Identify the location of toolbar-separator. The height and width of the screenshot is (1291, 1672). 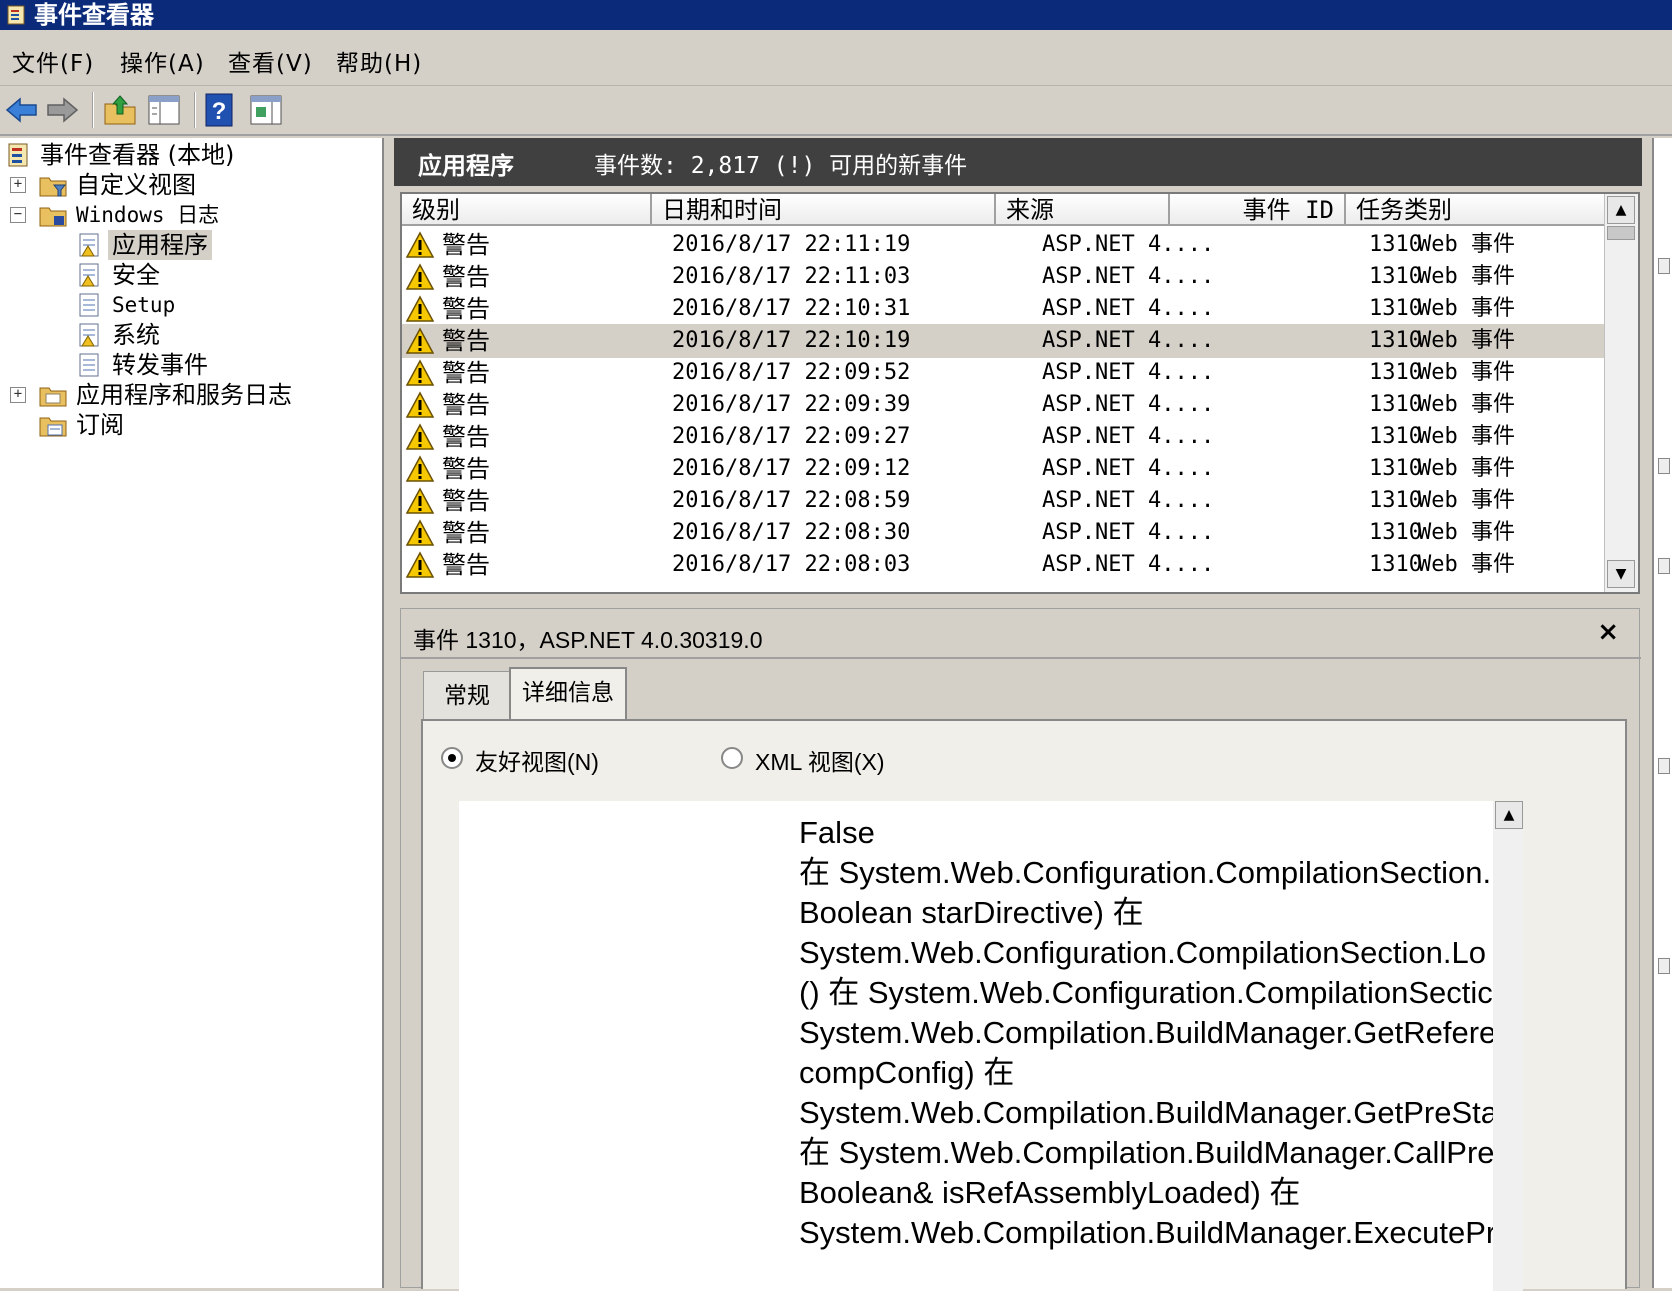
(195, 110).